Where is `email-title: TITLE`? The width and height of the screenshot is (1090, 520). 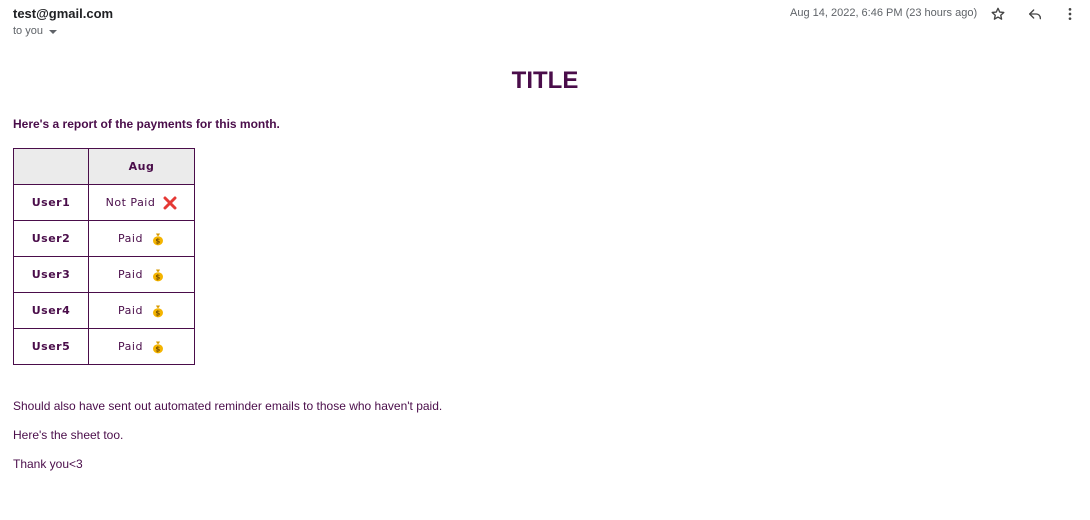
email-title: TITLE is located at coordinates (545, 80).